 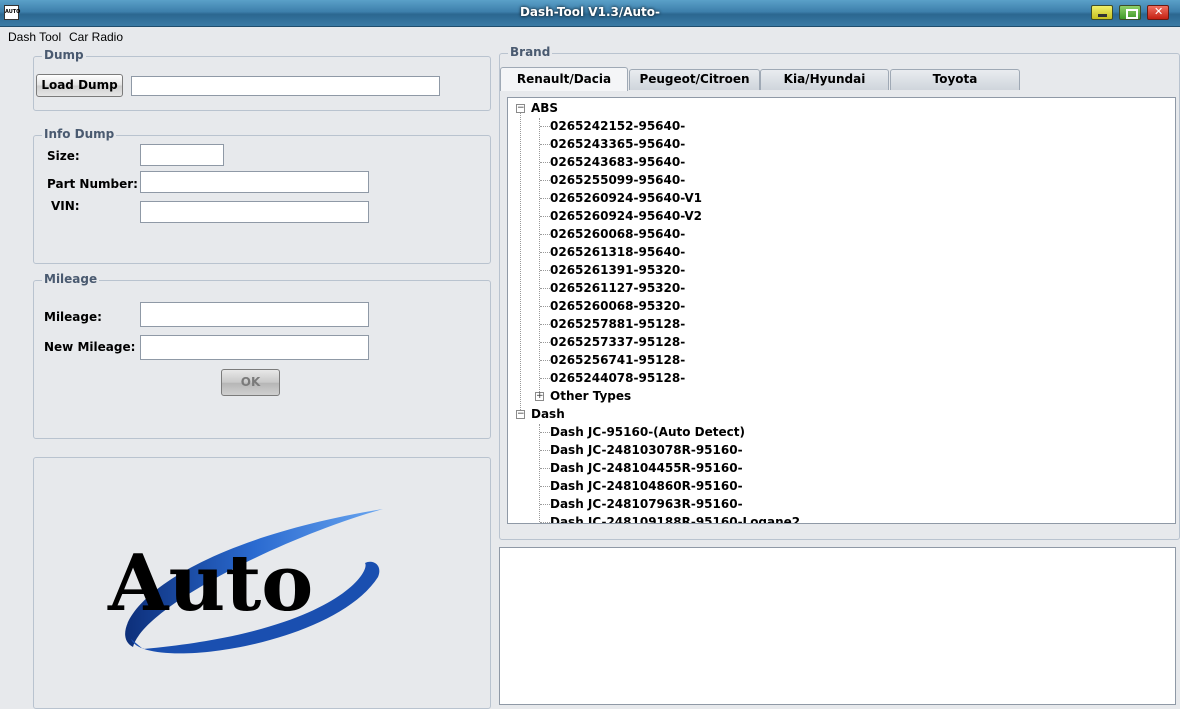 What do you see at coordinates (520, 108) in the screenshot?
I see `abs-collapse-icon: −` at bounding box center [520, 108].